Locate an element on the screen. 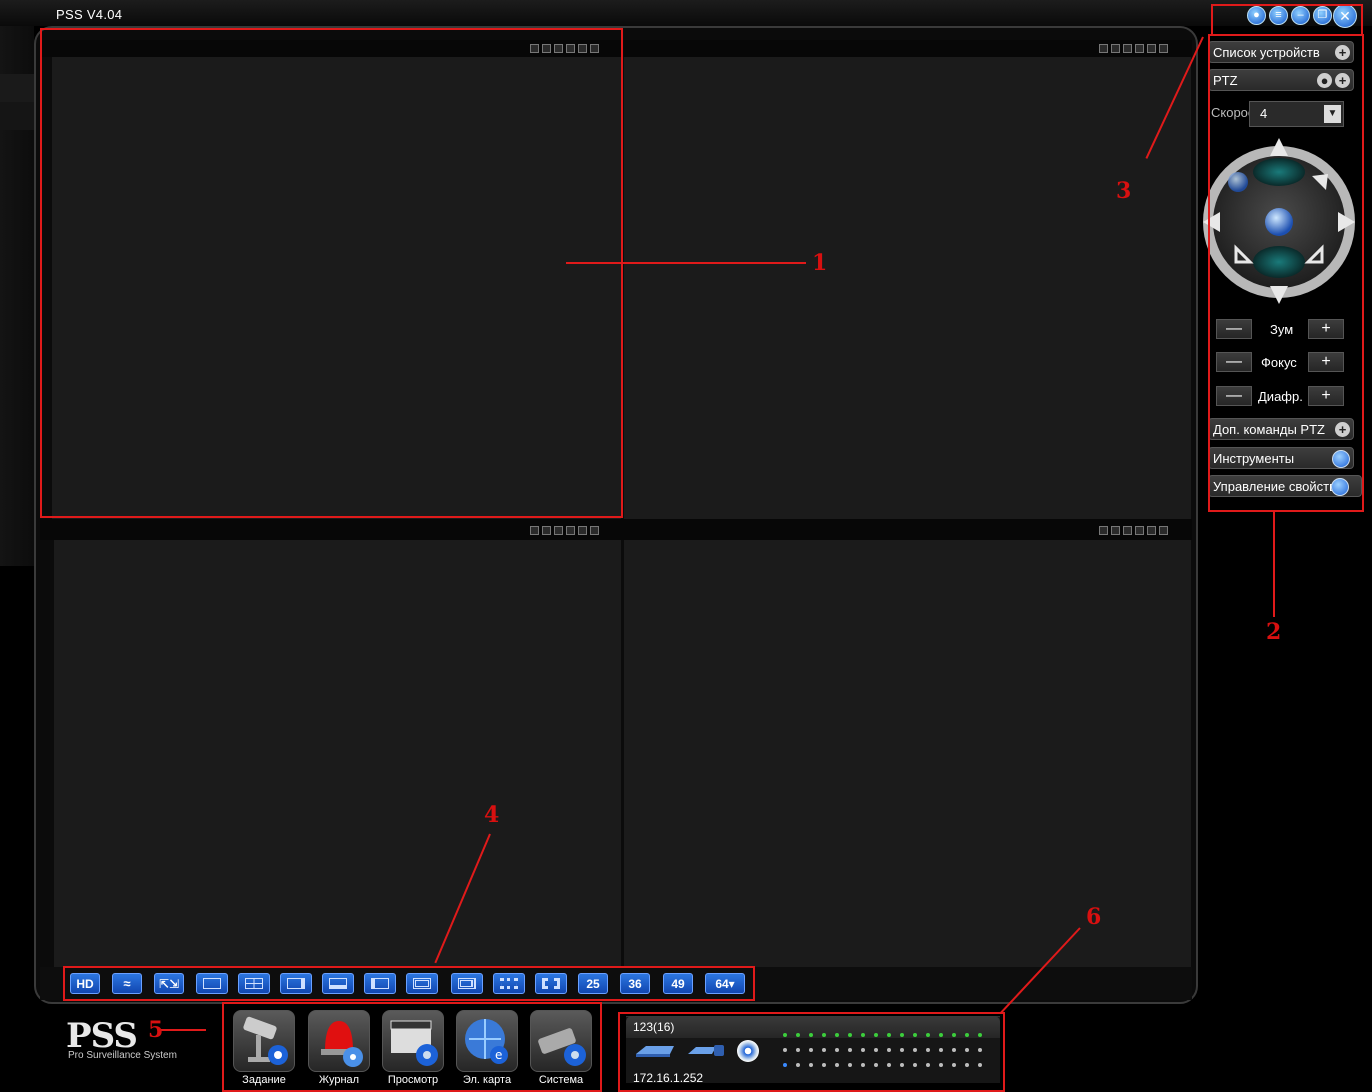 Image resolution: width=1372 pixels, height=1092 pixels. annotation-number-5: 5 is located at coordinates (156, 1030).